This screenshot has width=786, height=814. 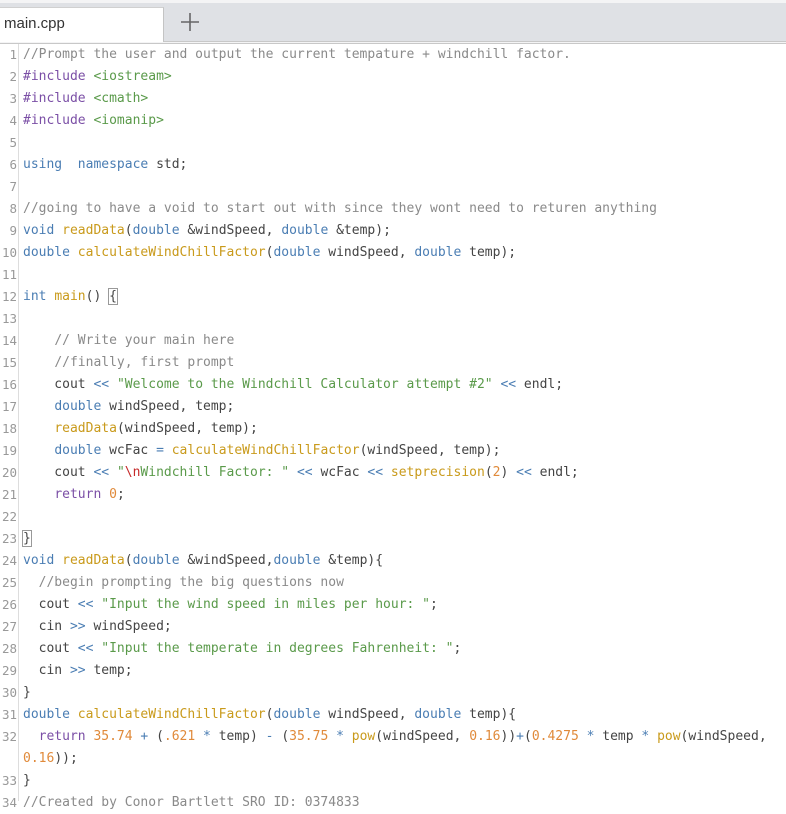 What do you see at coordinates (393, 693) in the screenshot?
I see `code-line: 30}` at bounding box center [393, 693].